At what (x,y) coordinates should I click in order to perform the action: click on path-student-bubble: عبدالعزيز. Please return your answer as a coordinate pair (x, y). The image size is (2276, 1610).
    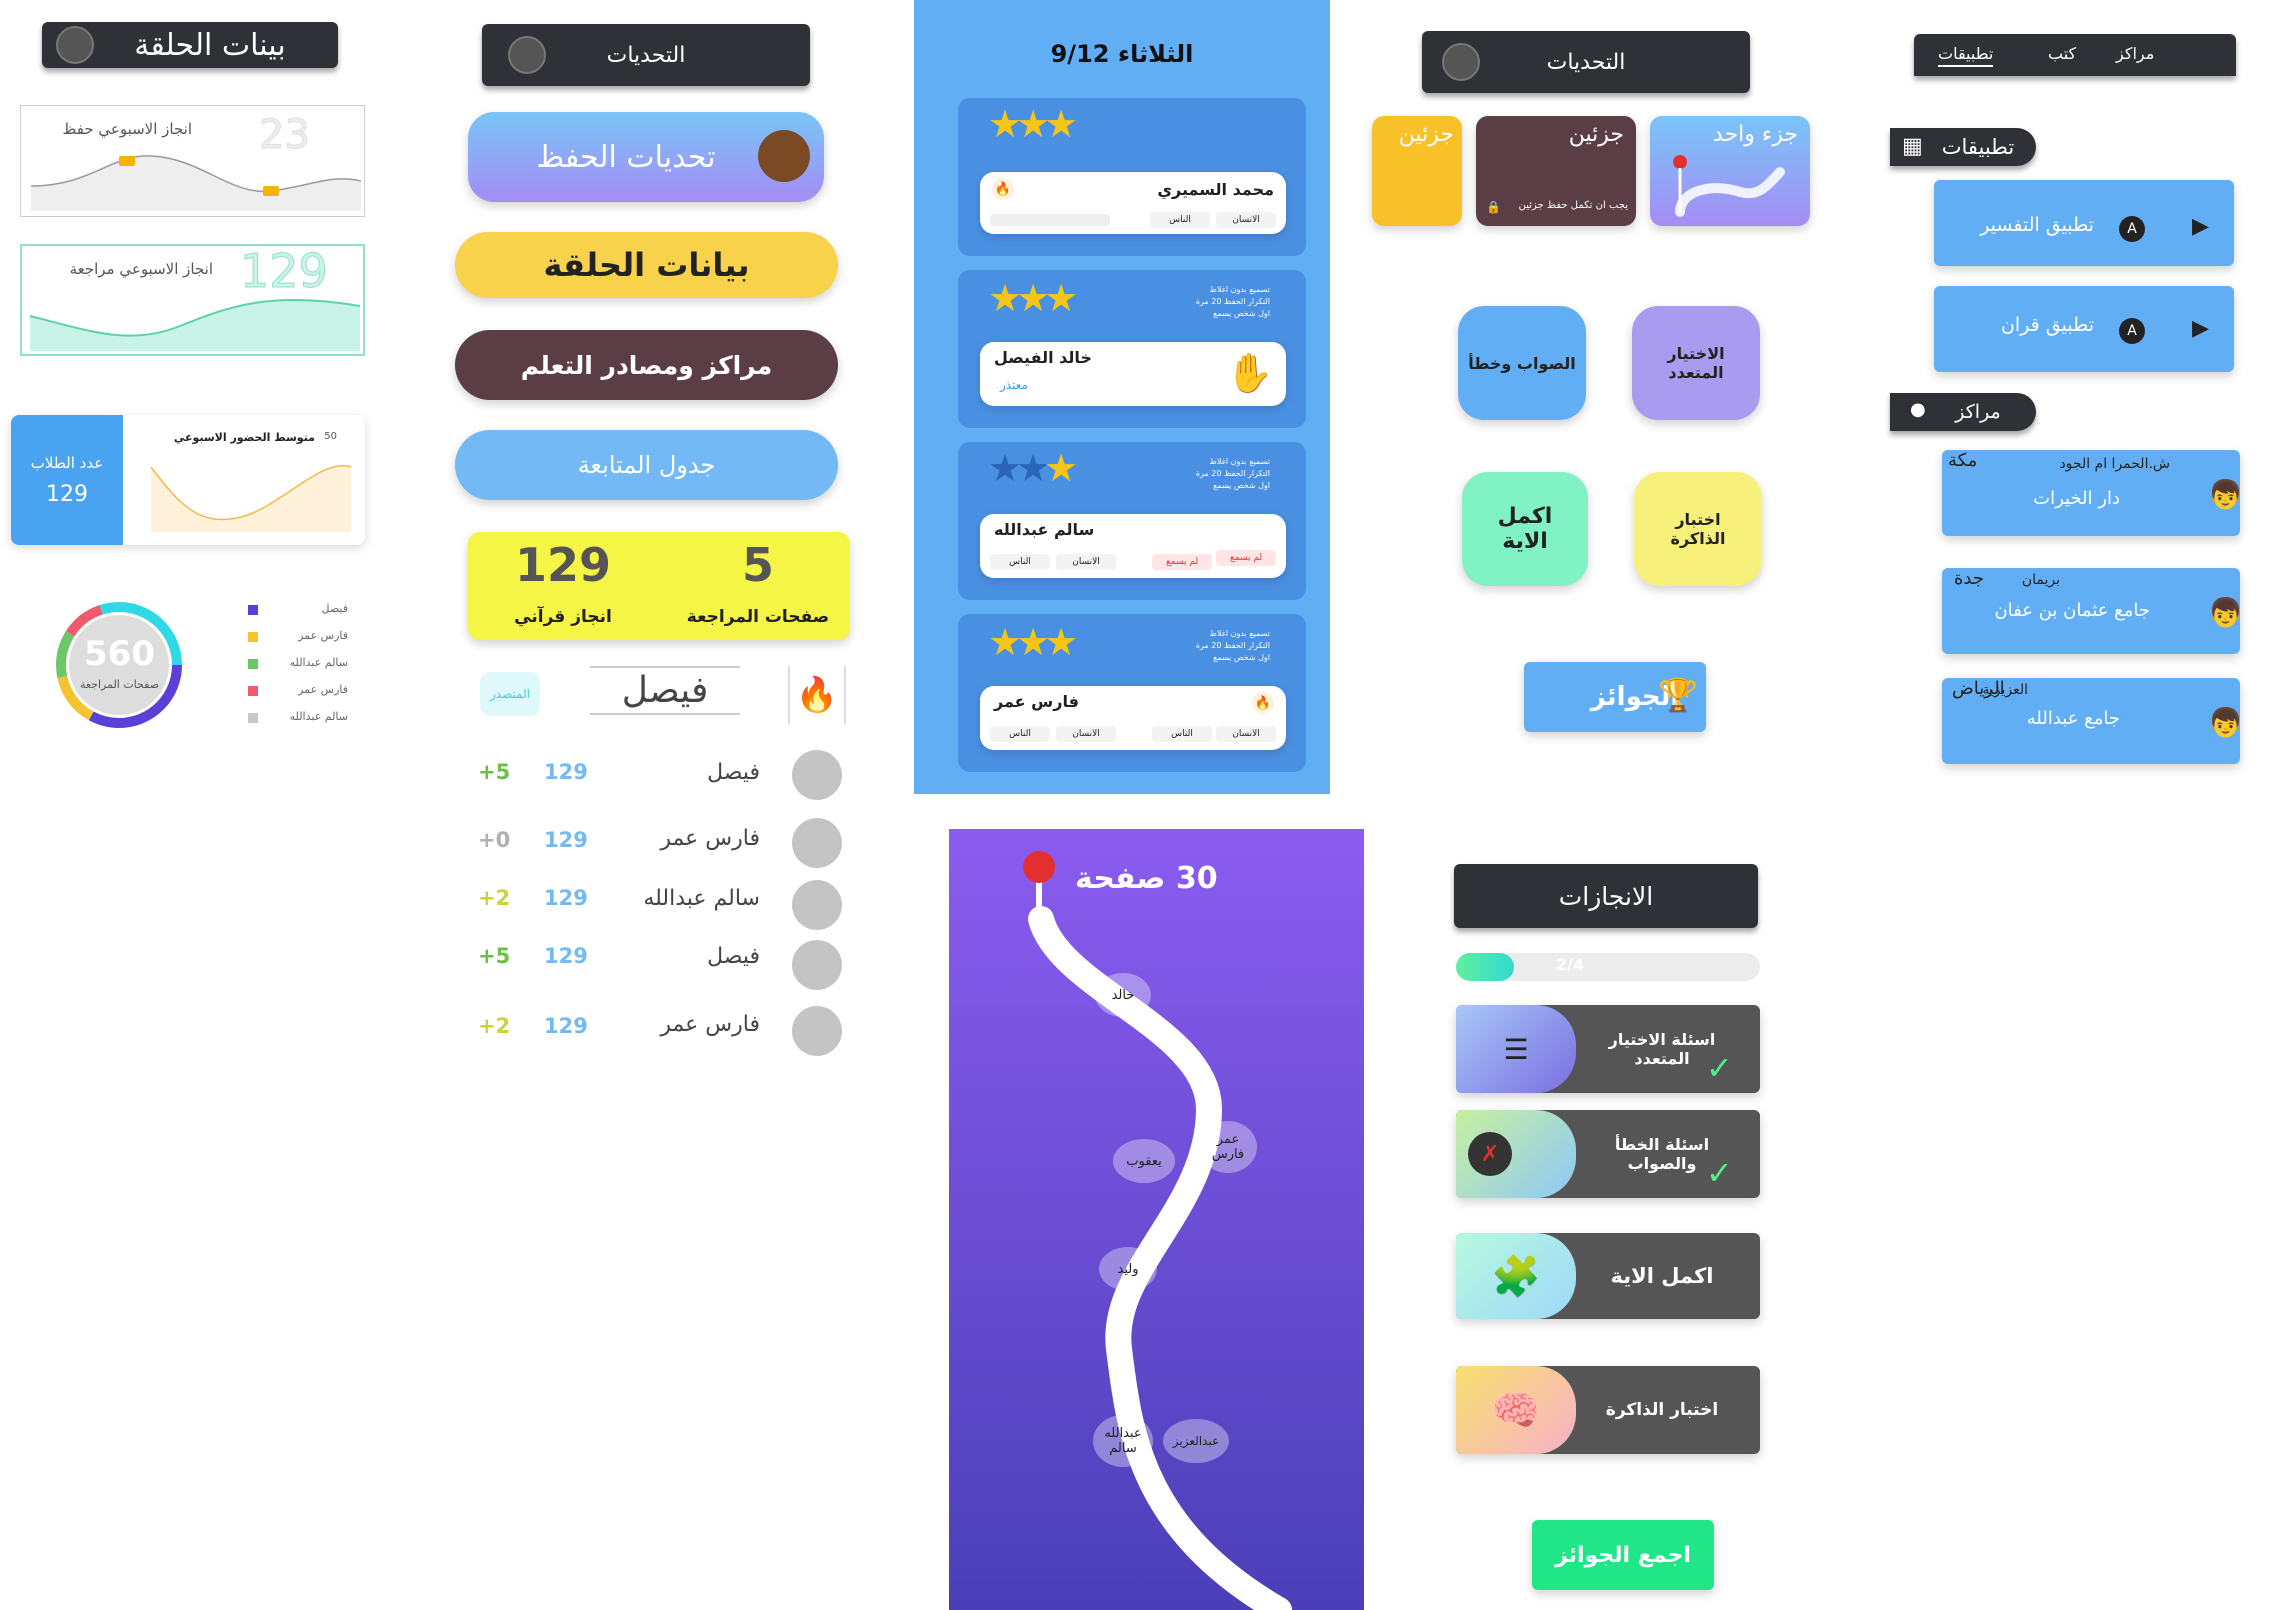
    Looking at the image, I should click on (1196, 1441).